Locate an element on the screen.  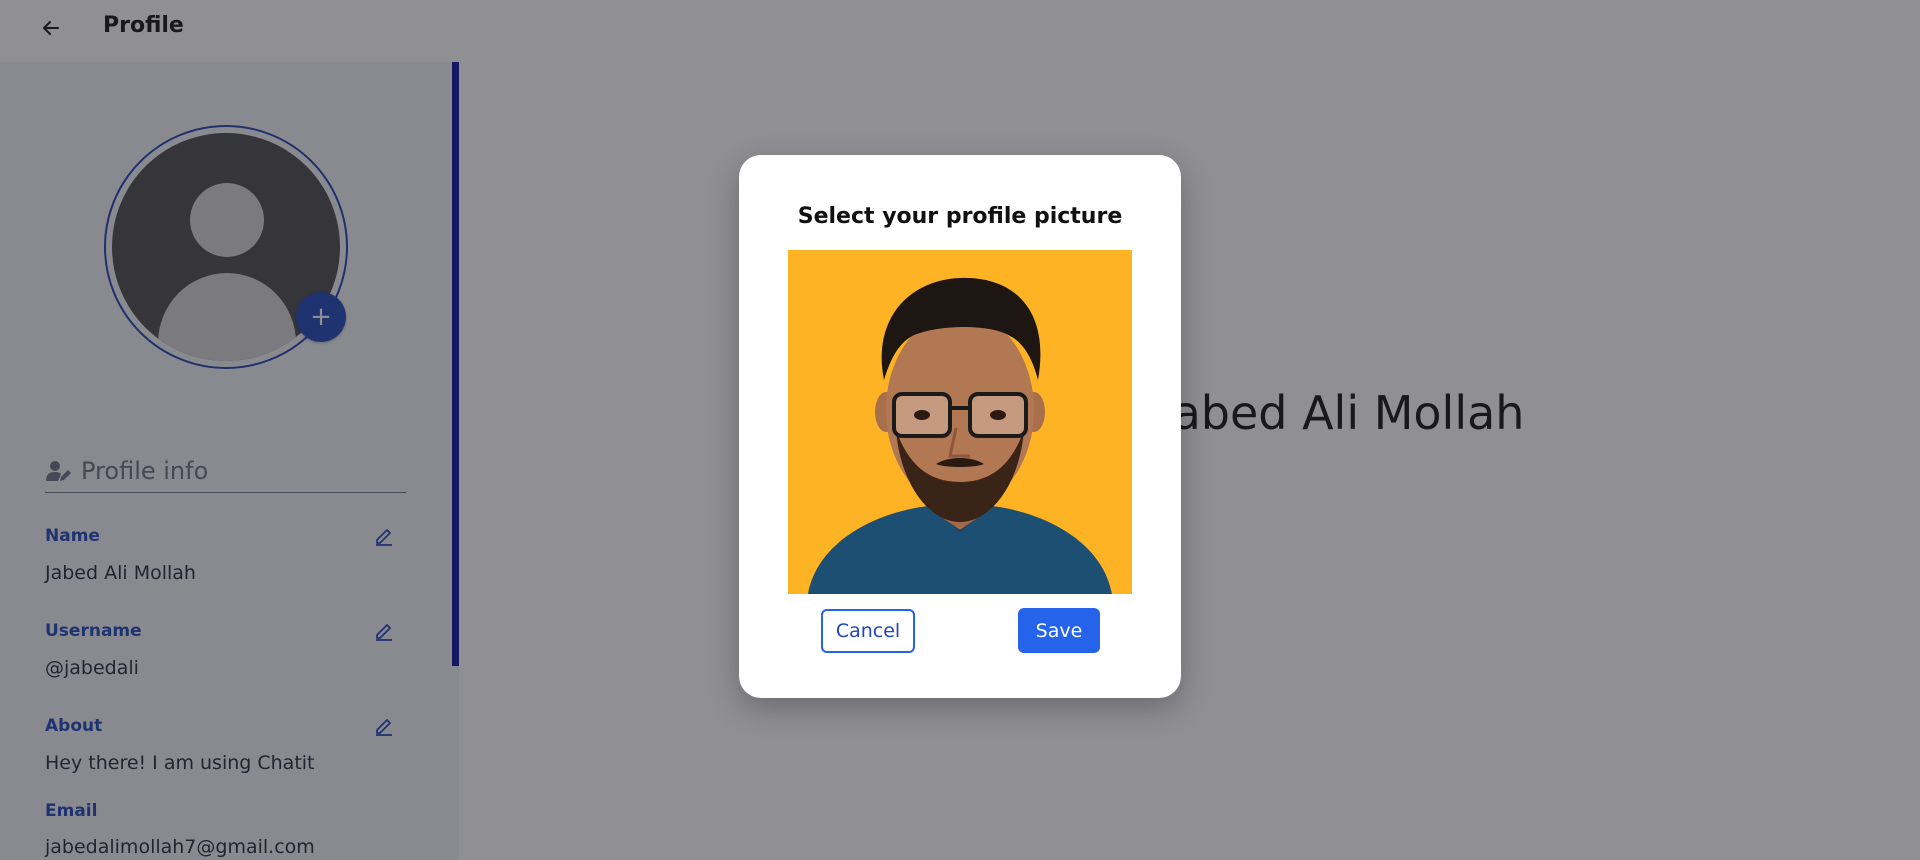
profile-photo-preview is located at coordinates (960, 422).